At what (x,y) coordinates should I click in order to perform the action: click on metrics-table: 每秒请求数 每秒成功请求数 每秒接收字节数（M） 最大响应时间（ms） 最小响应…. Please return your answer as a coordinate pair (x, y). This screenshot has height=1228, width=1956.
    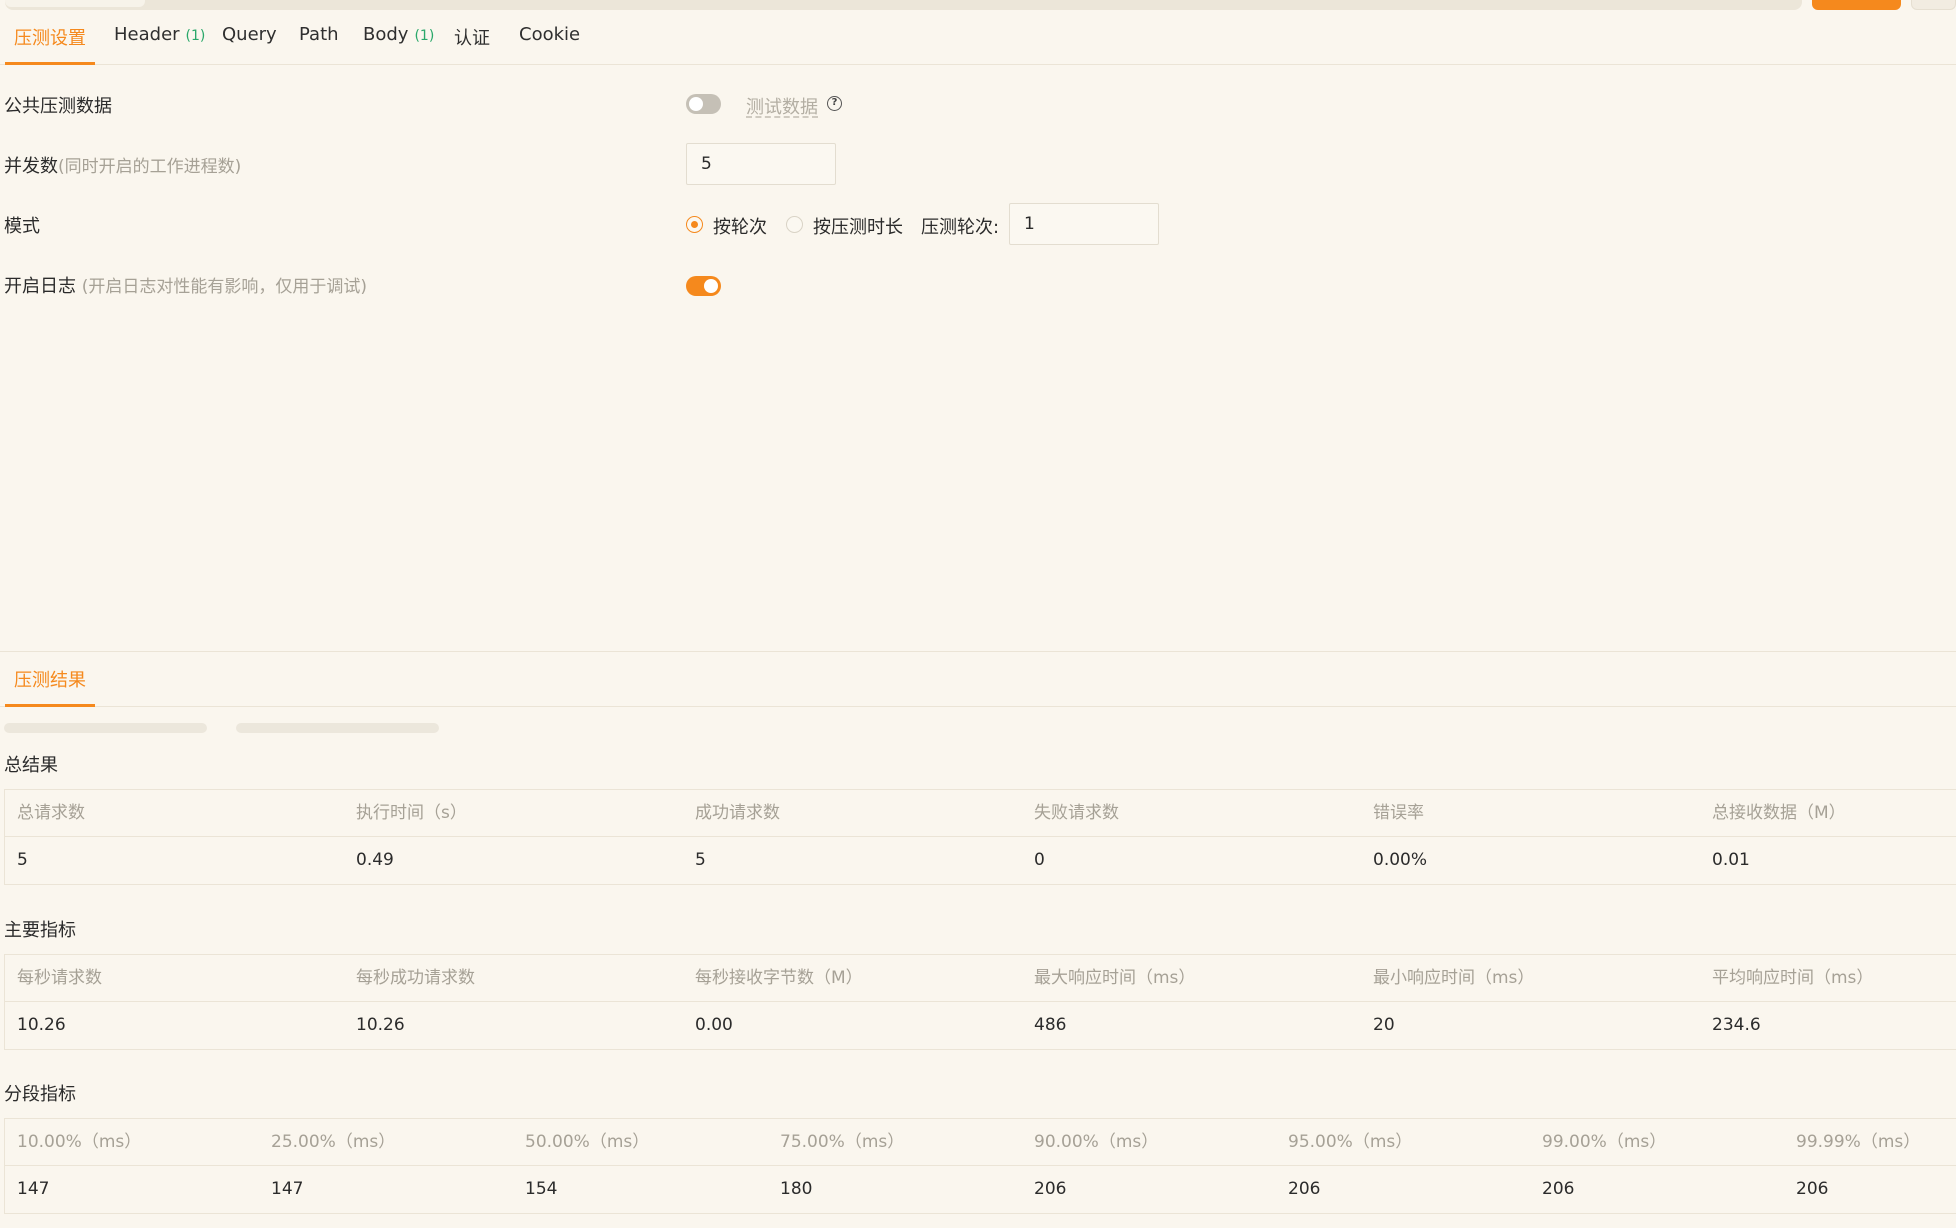
    Looking at the image, I should click on (980, 1002).